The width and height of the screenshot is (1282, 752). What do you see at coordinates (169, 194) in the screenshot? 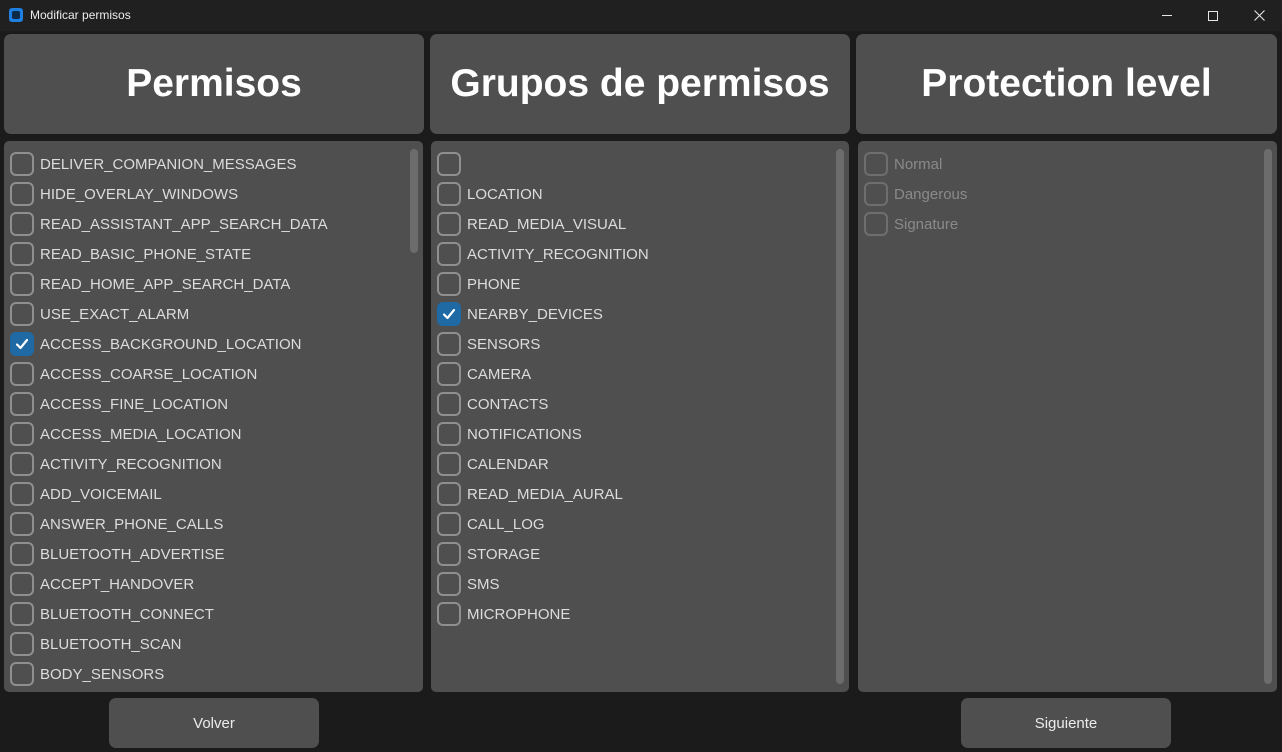
I see `permiso-item: HIDE_OVERLAY_WINDOWS` at bounding box center [169, 194].